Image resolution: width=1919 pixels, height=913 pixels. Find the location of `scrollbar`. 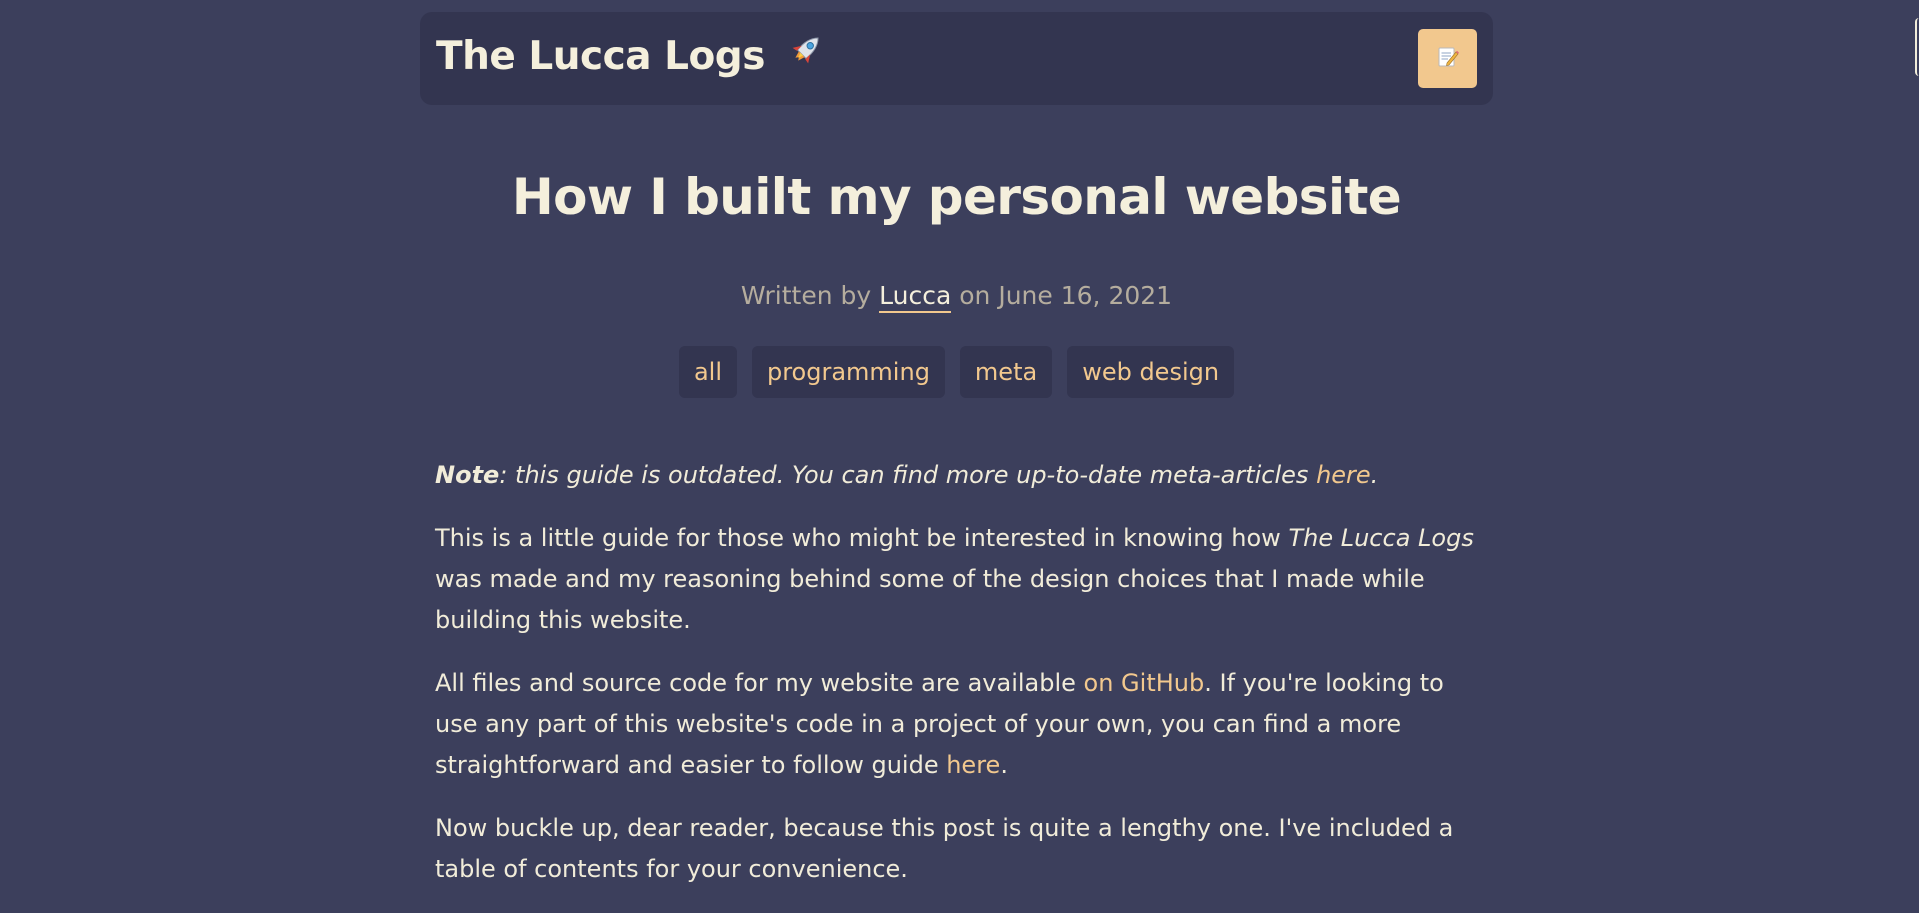

scrollbar is located at coordinates (1917, 47).